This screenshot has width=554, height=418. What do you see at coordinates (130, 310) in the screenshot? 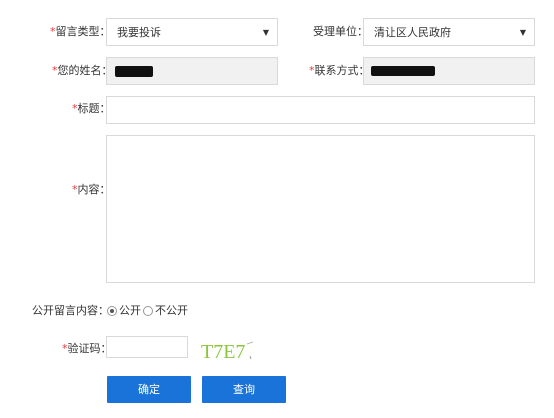
I see `radio-public-label: 公开` at bounding box center [130, 310].